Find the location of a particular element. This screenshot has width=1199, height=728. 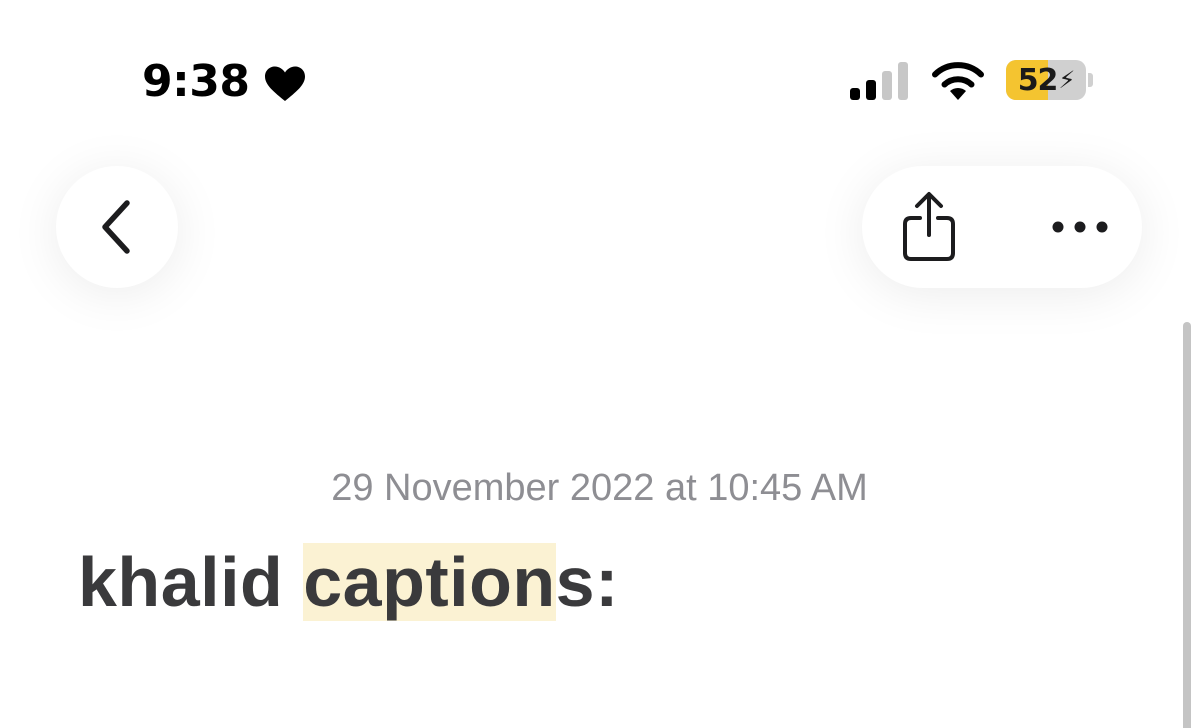

battery-percent: 52 ⚡︎ is located at coordinates (1046, 80).